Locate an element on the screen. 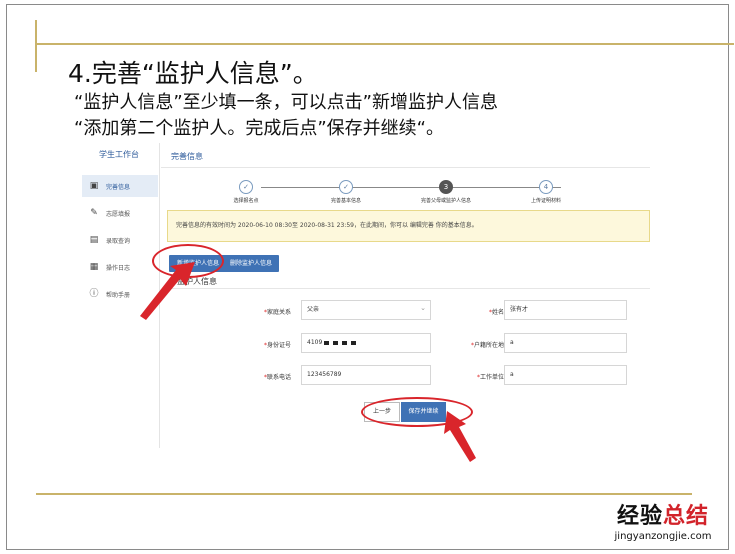 This screenshot has height=554, width=735. phone-input: 123456789 is located at coordinates (366, 375).